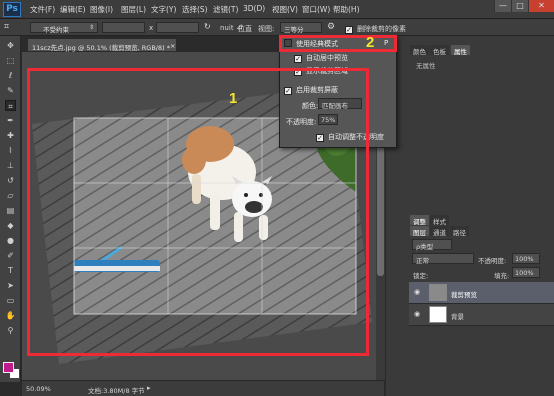  Describe the element at coordinates (245, 29) in the screenshot. I see `straighten-label: 拉直` at that location.